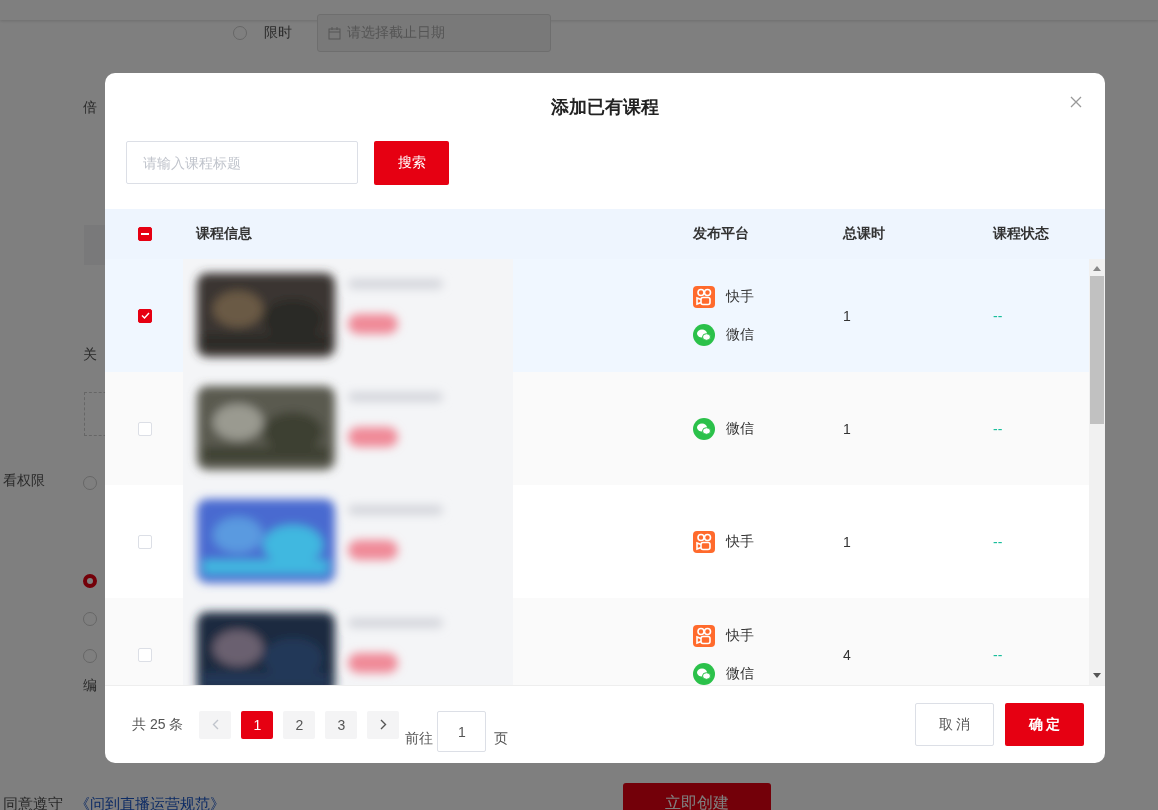 The width and height of the screenshot is (1158, 810). Describe the element at coordinates (299, 724) in the screenshot. I see `page-button: 2` at that location.